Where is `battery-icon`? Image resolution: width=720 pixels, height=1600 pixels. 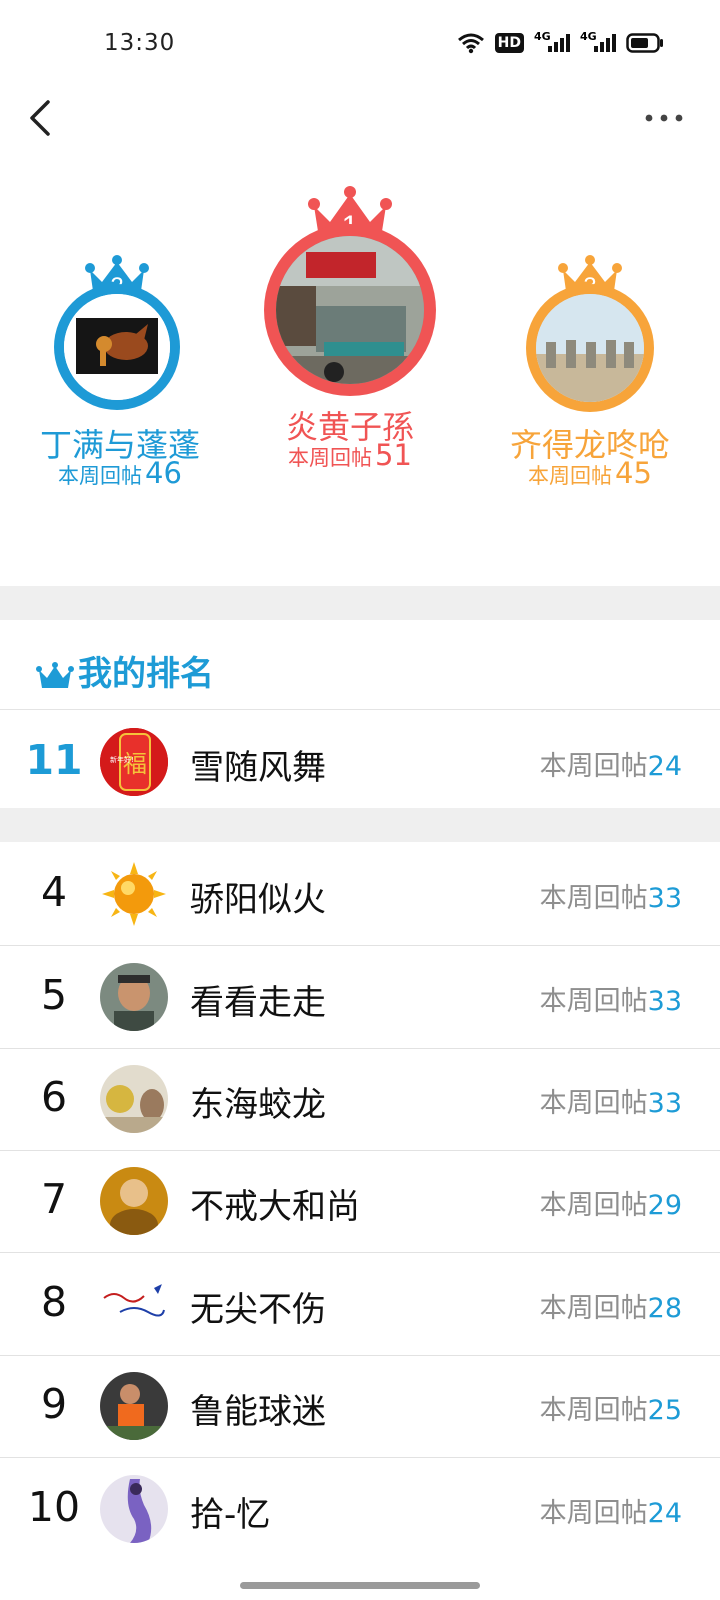
battery-icon is located at coordinates (645, 43).